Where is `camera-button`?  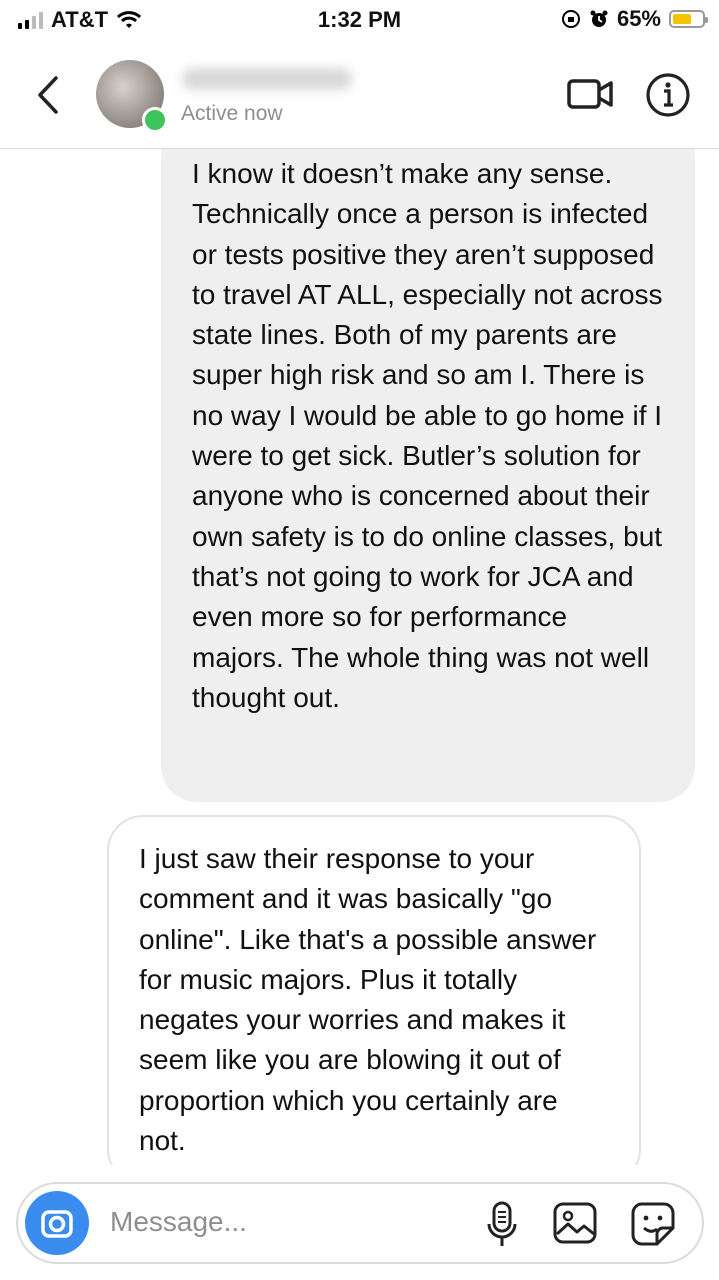
camera-button is located at coordinates (57, 1223).